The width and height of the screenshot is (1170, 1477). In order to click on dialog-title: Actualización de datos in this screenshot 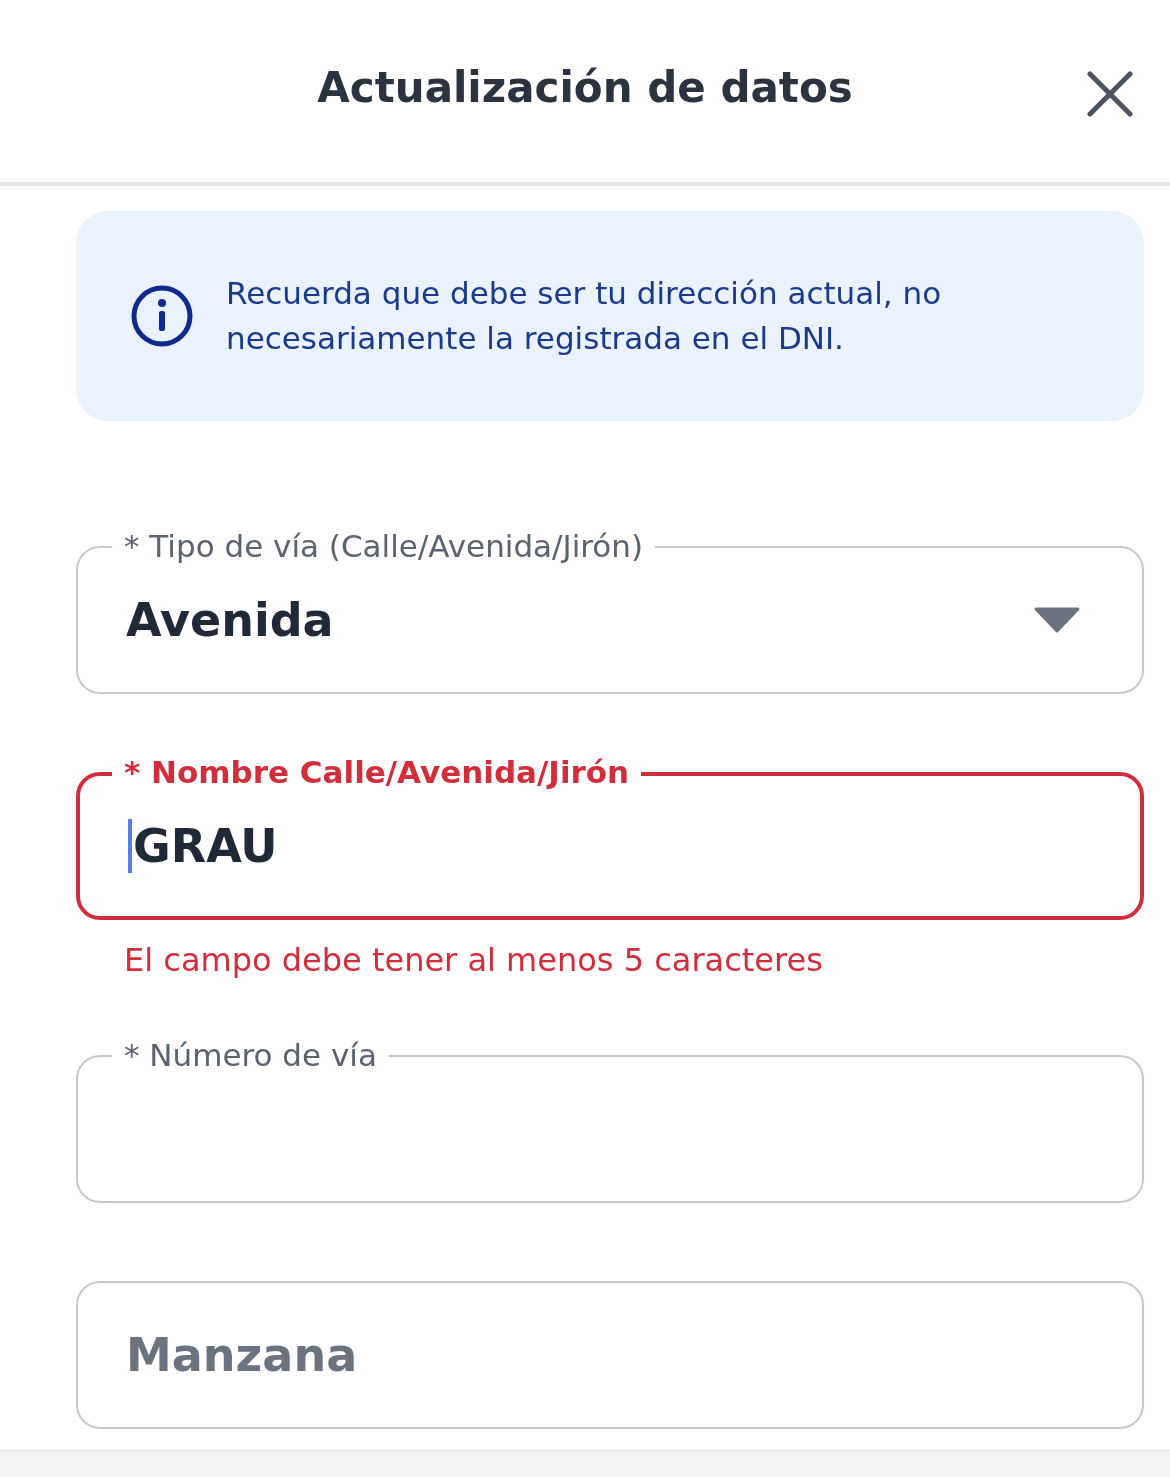, I will do `click(585, 87)`.